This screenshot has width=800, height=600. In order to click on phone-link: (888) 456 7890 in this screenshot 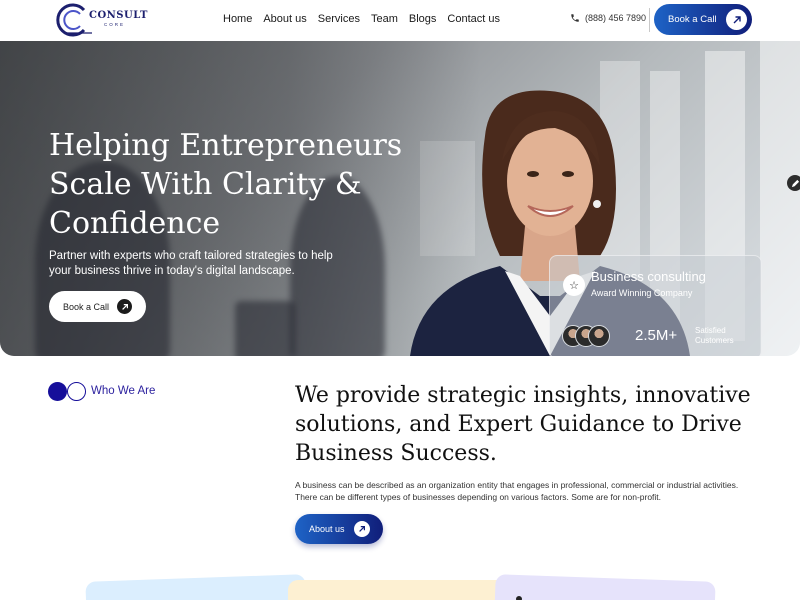, I will do `click(608, 18)`.